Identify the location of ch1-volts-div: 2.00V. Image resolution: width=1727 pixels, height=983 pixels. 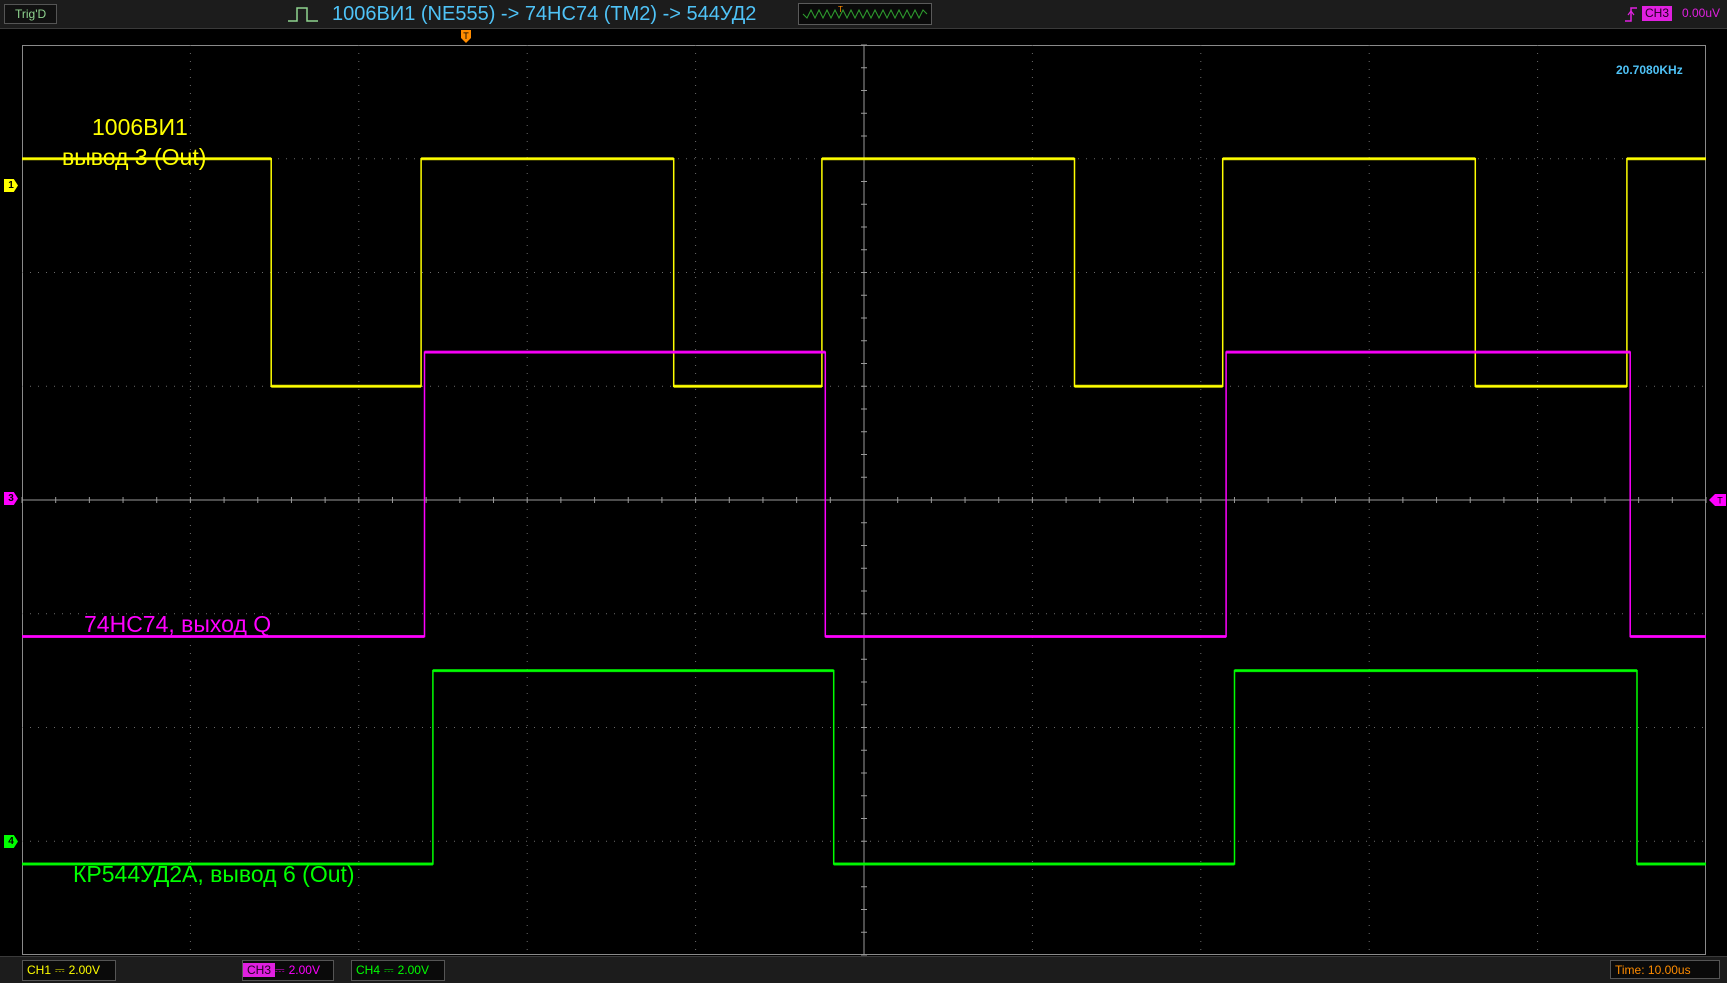
(84, 970).